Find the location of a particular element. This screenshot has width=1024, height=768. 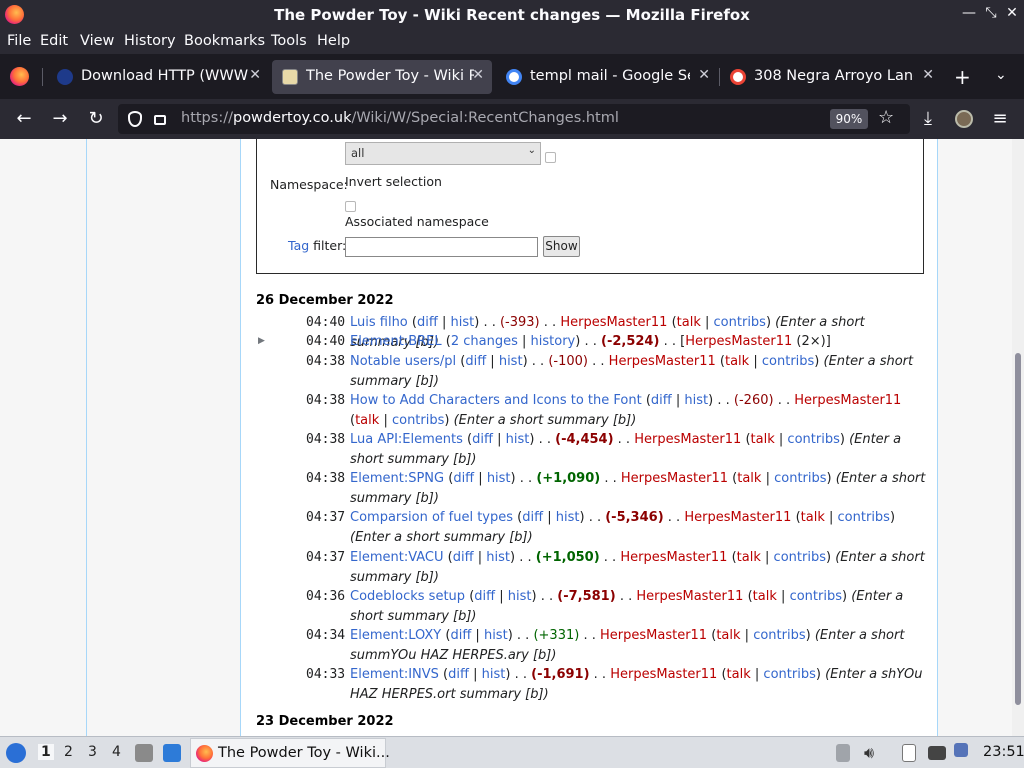

history-link: history is located at coordinates (553, 341).